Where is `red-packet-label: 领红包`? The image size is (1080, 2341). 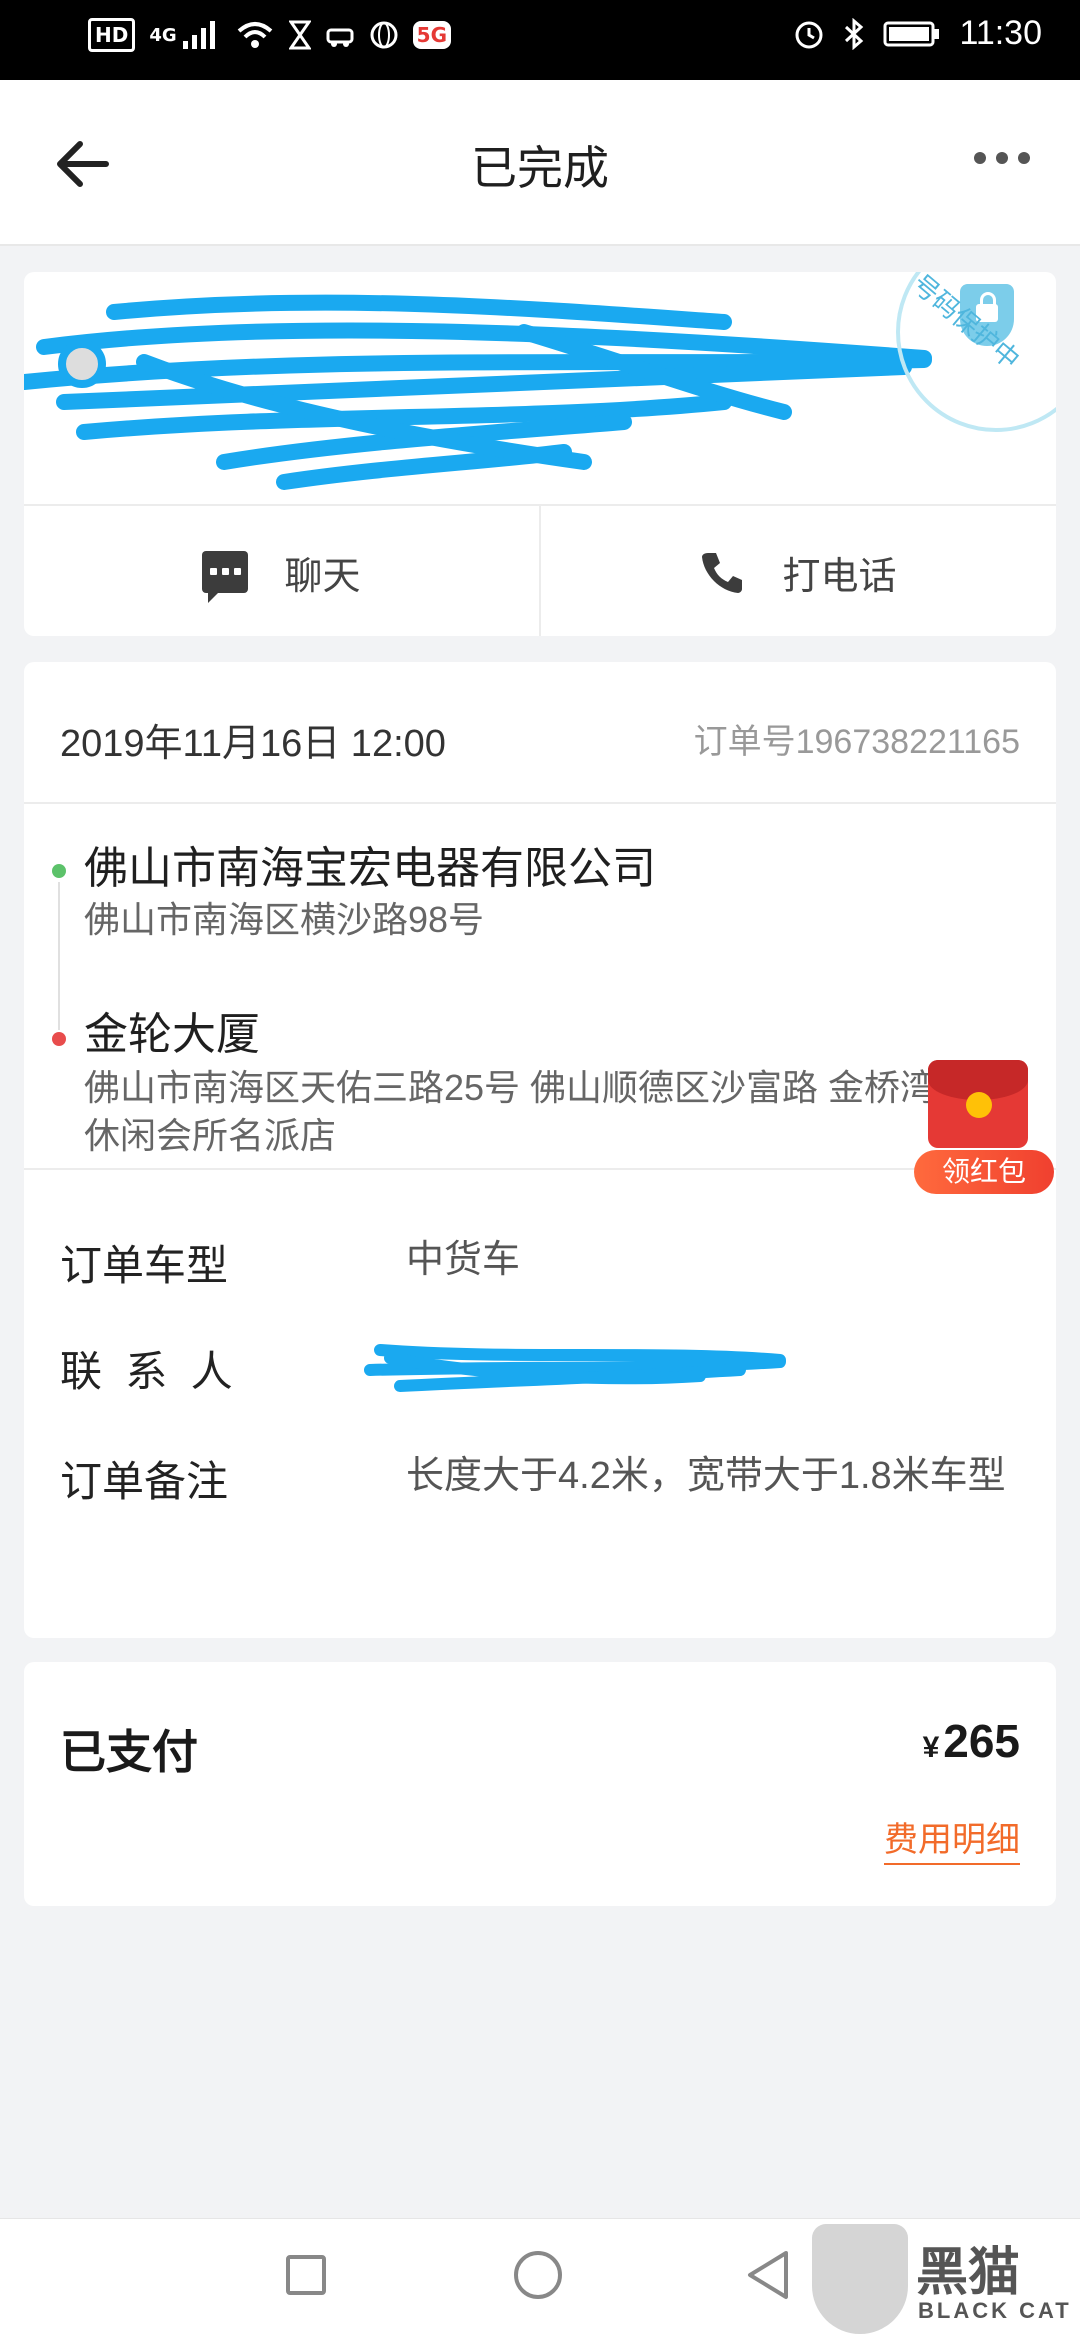 red-packet-label: 领红包 is located at coordinates (984, 1172).